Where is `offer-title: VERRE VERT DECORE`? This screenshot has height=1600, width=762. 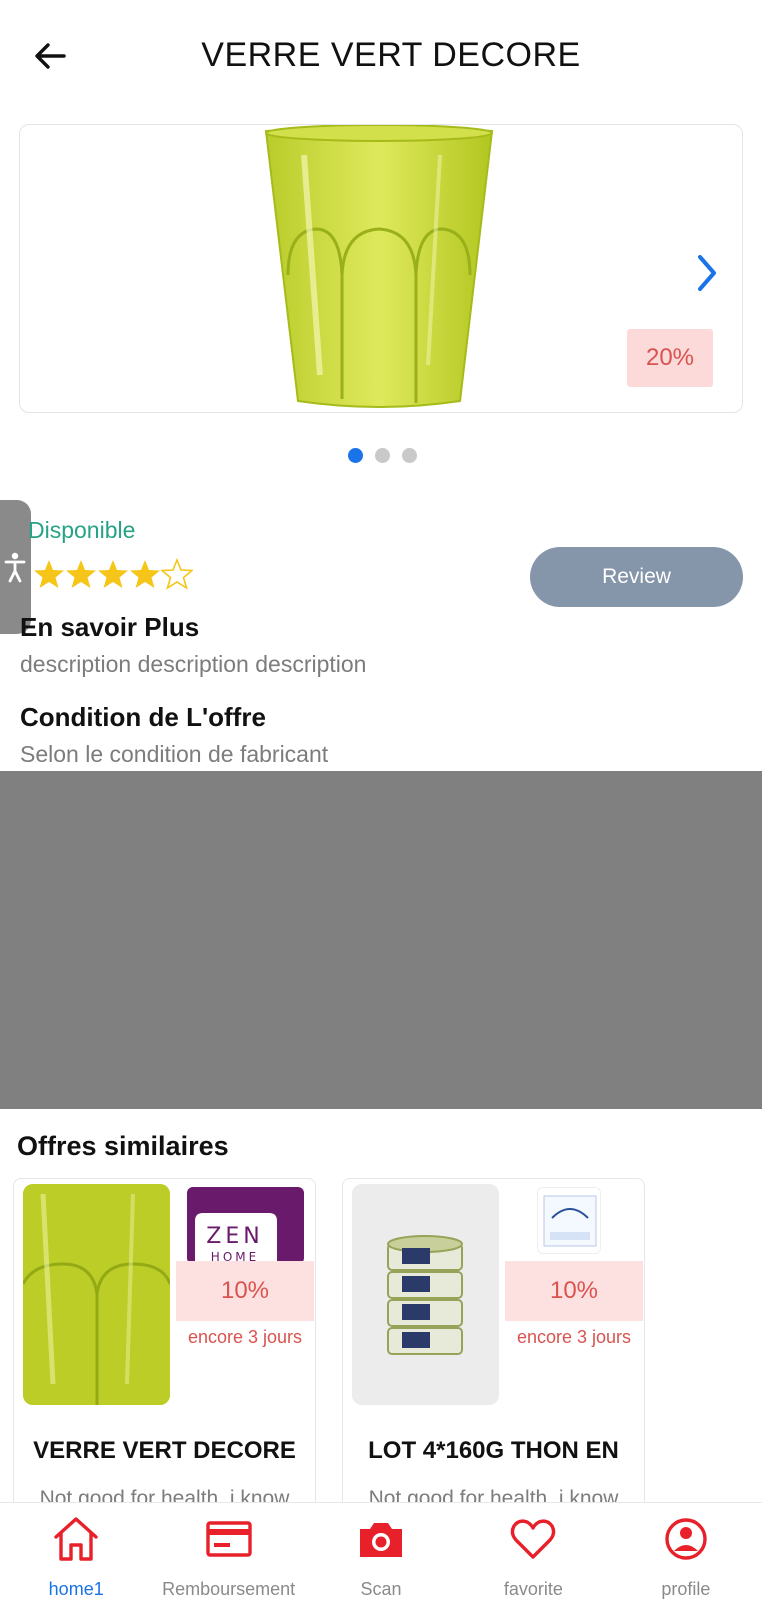
offer-title: VERRE VERT DECORE is located at coordinates (164, 1450).